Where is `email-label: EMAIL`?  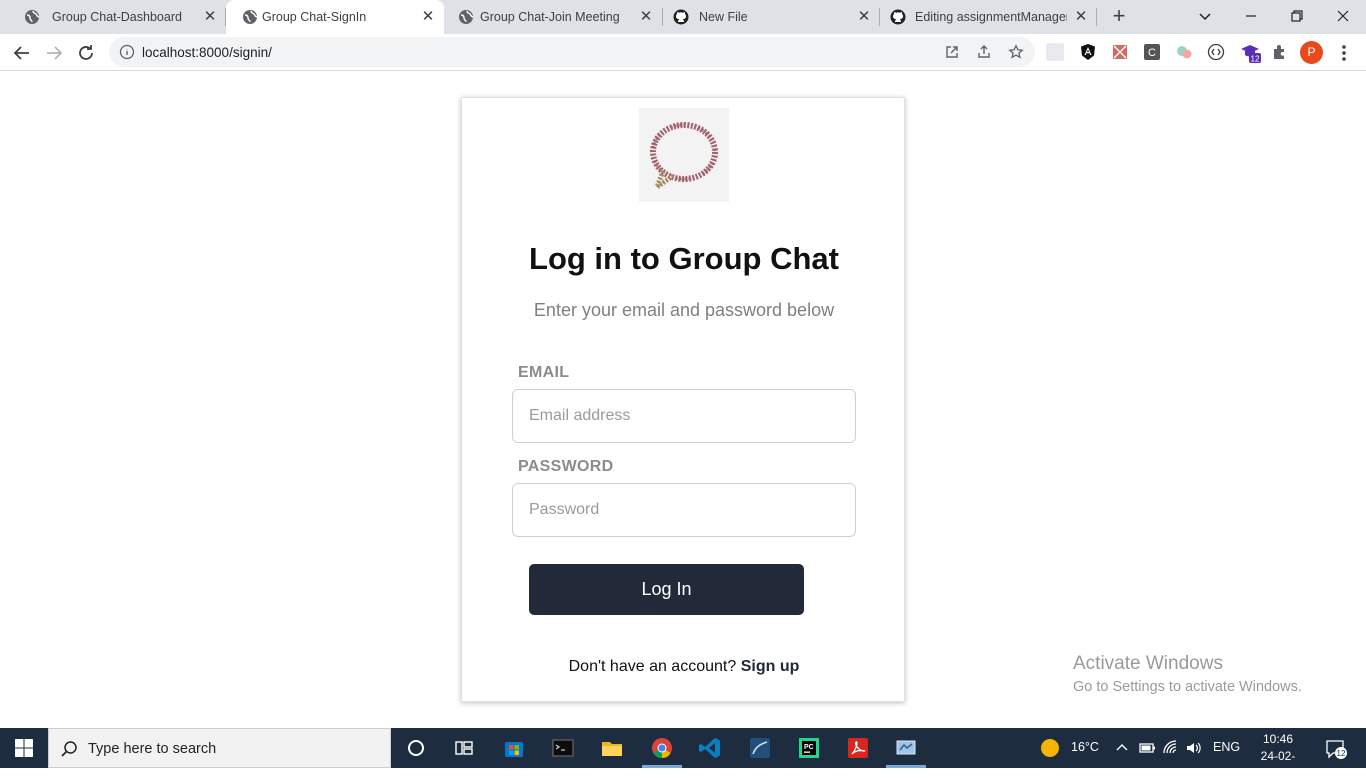
email-label: EMAIL is located at coordinates (544, 372).